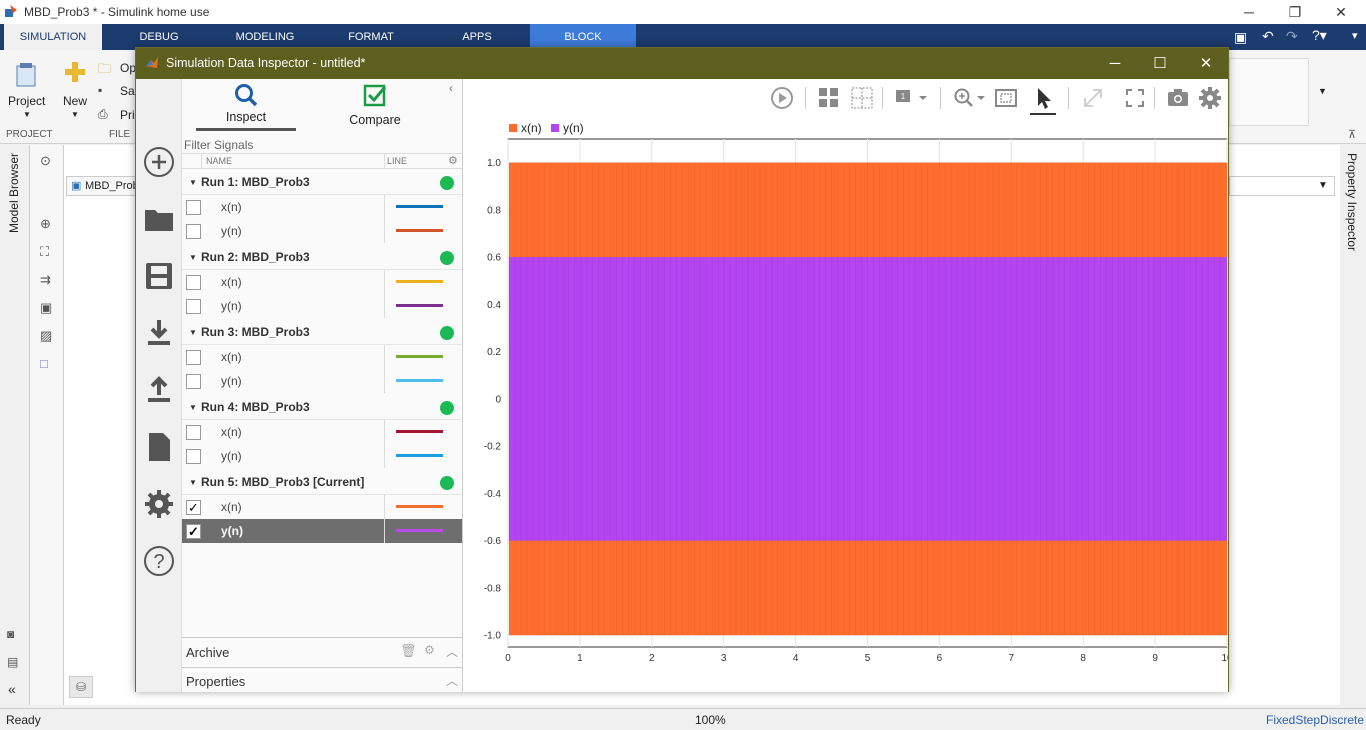 The height and width of the screenshot is (730, 1366). I want to click on properties-section: Properties ︿, so click(322, 680).